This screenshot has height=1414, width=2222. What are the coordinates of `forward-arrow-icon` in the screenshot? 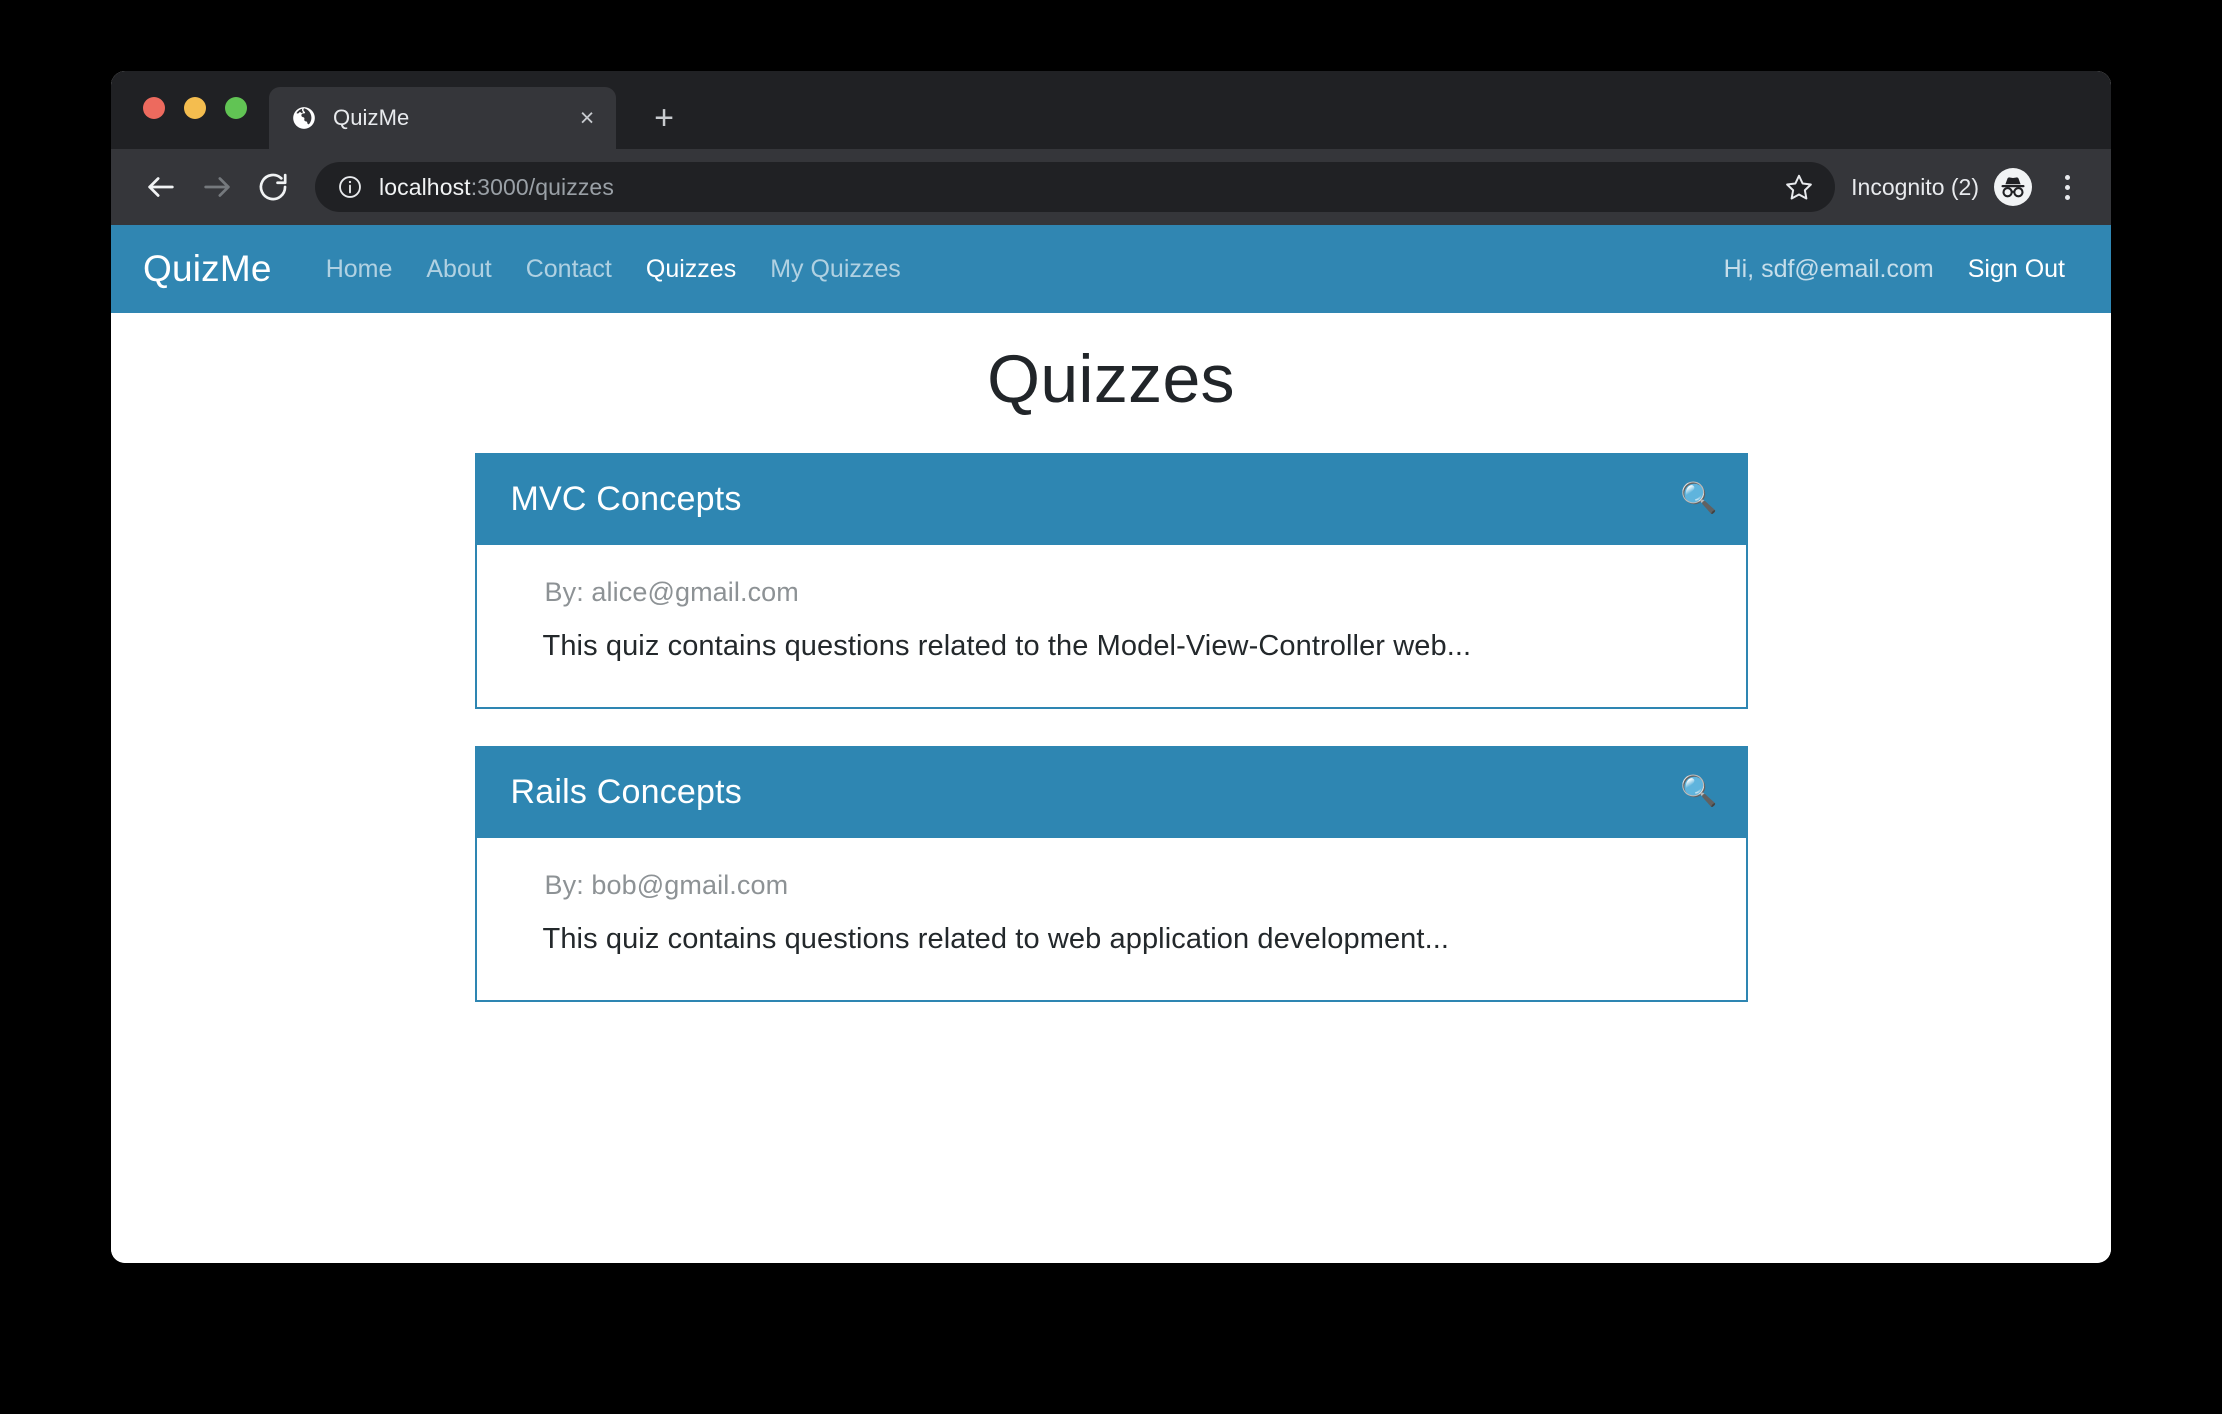 It's located at (217, 187).